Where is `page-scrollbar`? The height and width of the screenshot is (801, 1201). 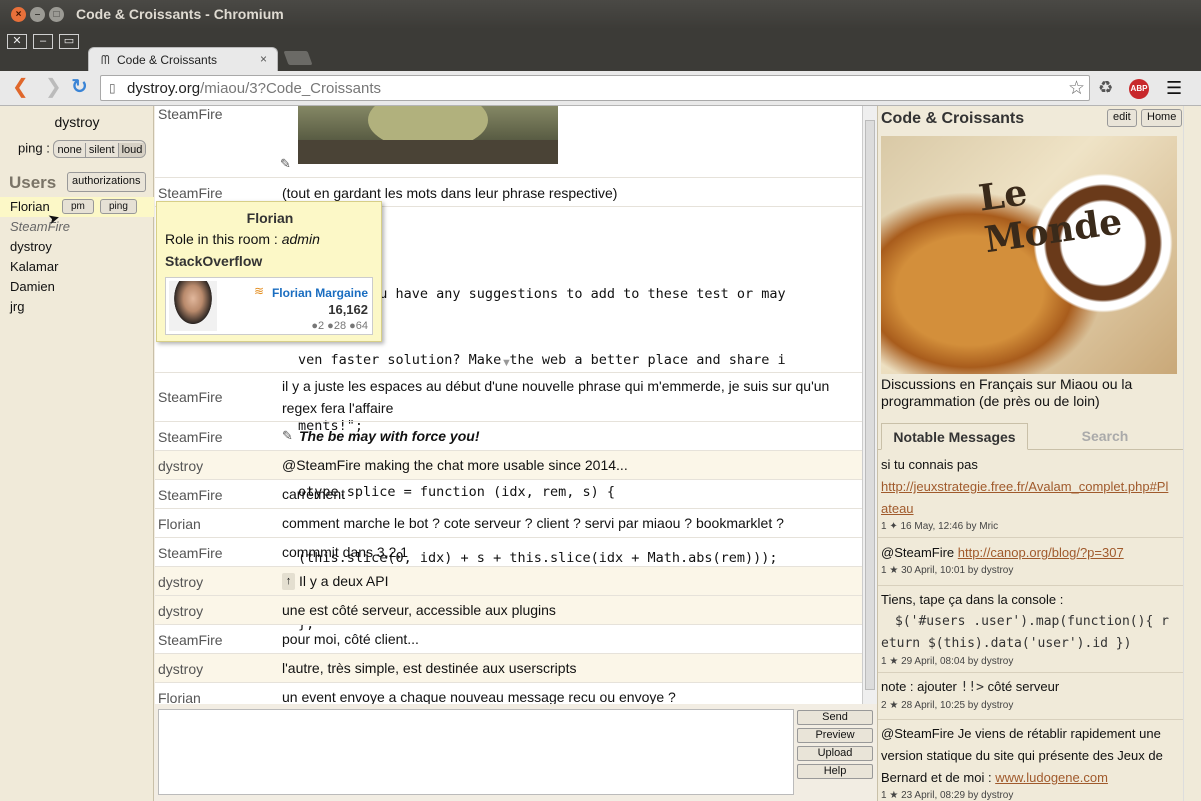
page-scrollbar is located at coordinates (1192, 453).